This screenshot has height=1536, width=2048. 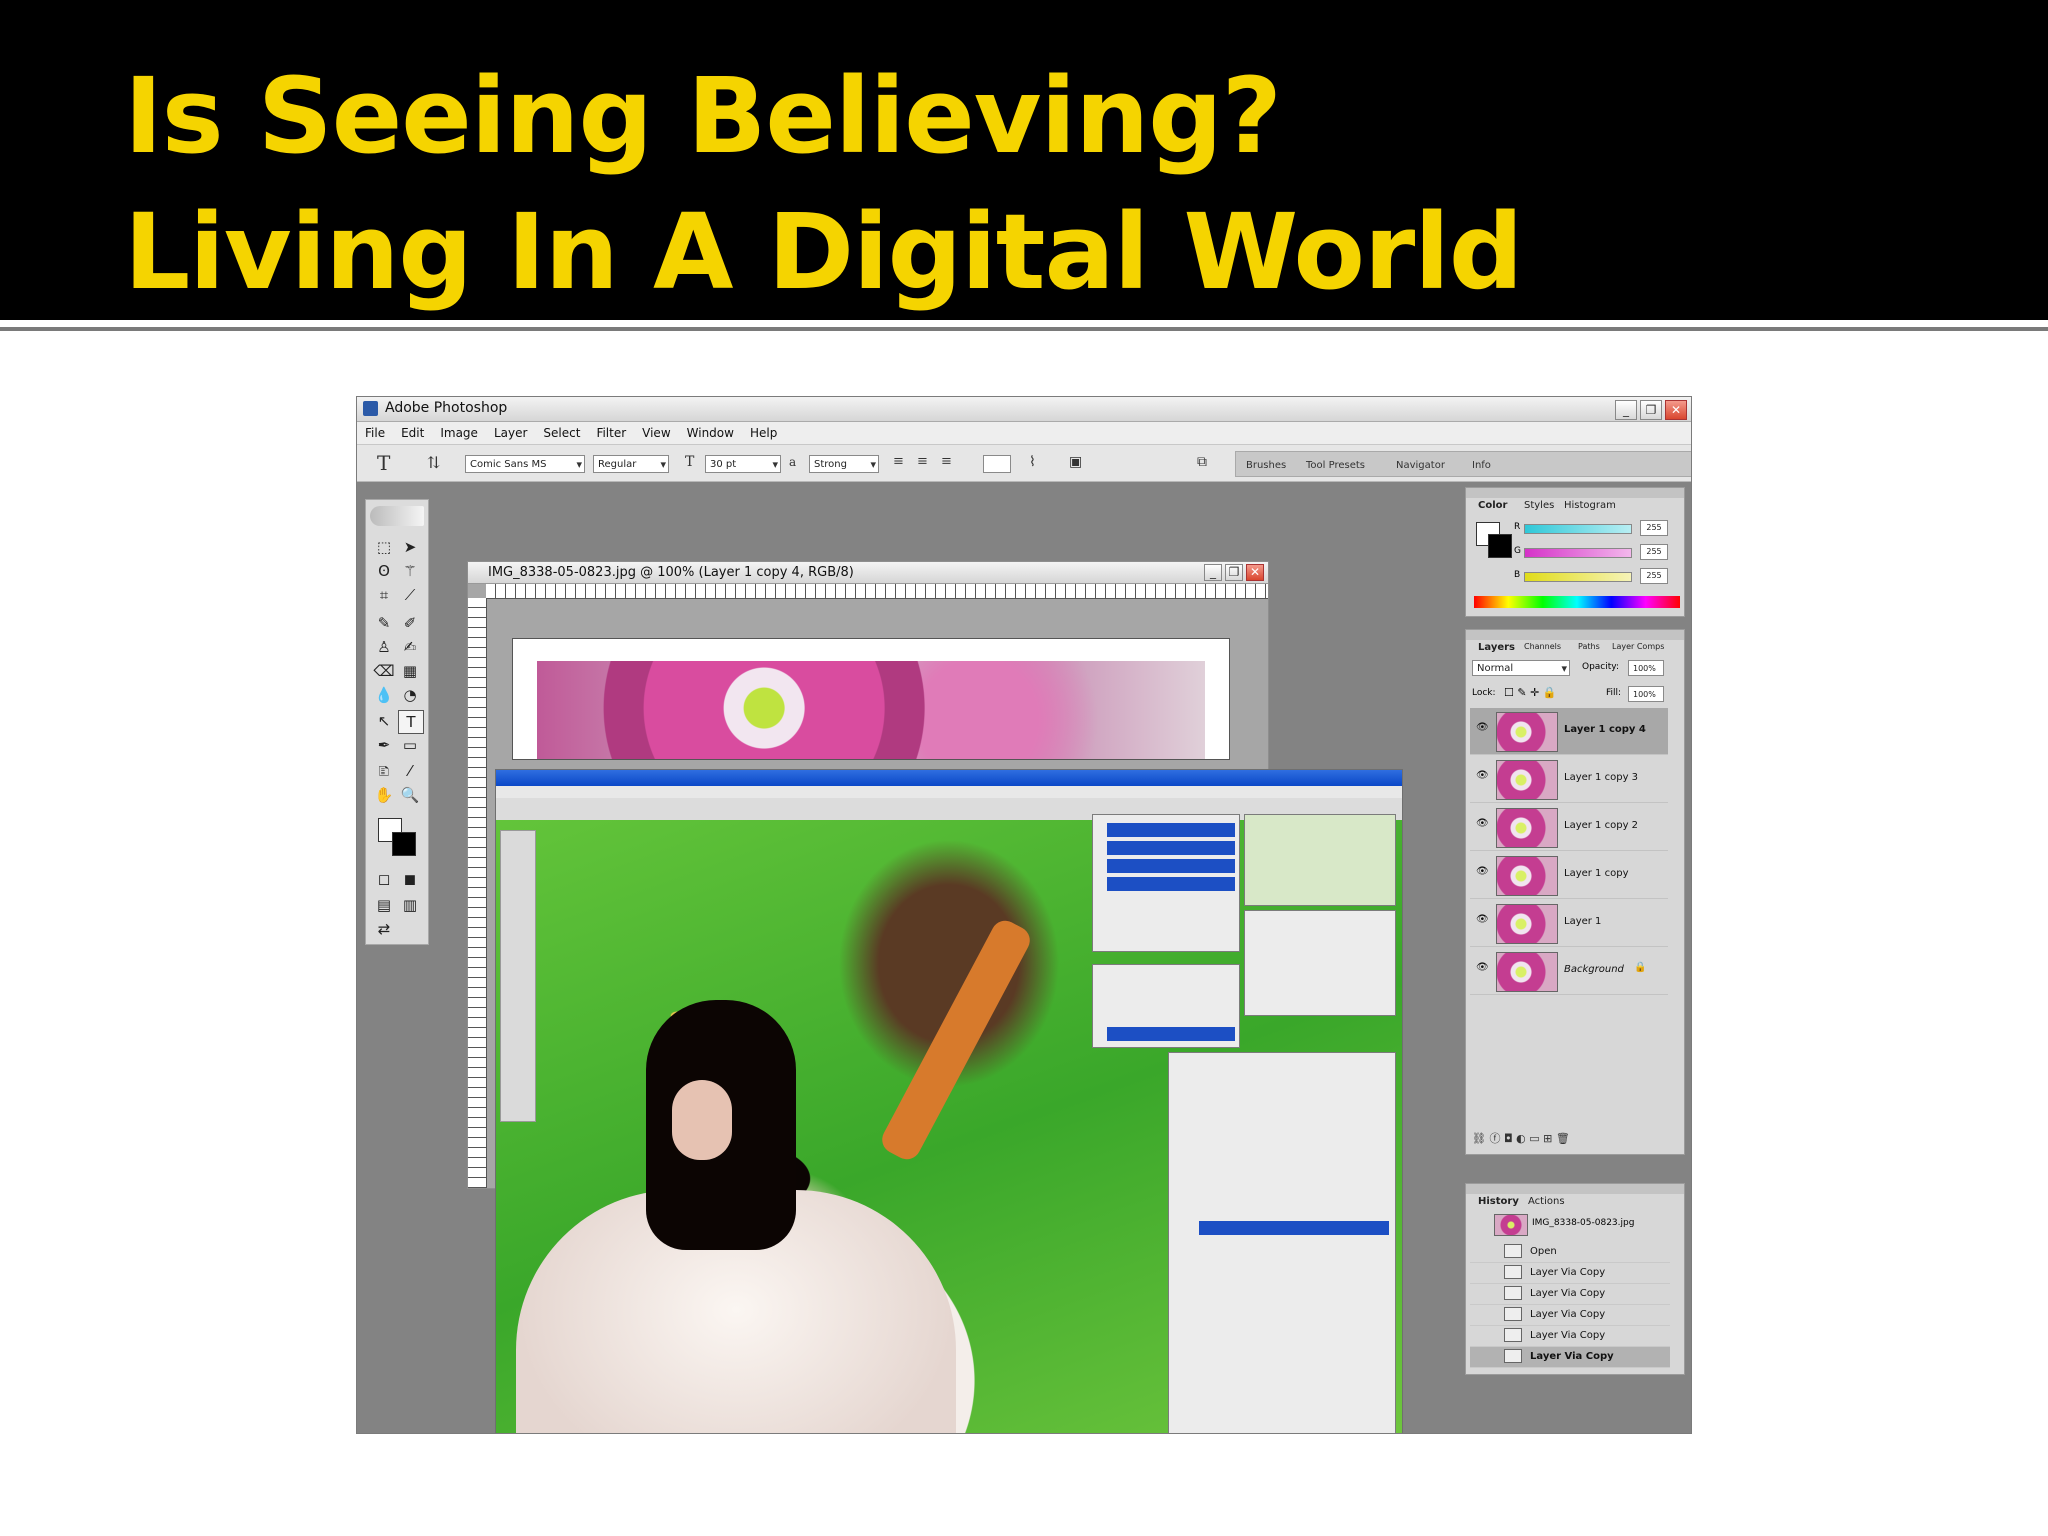 I want to click on tab-channels: Channels, so click(x=1542, y=646).